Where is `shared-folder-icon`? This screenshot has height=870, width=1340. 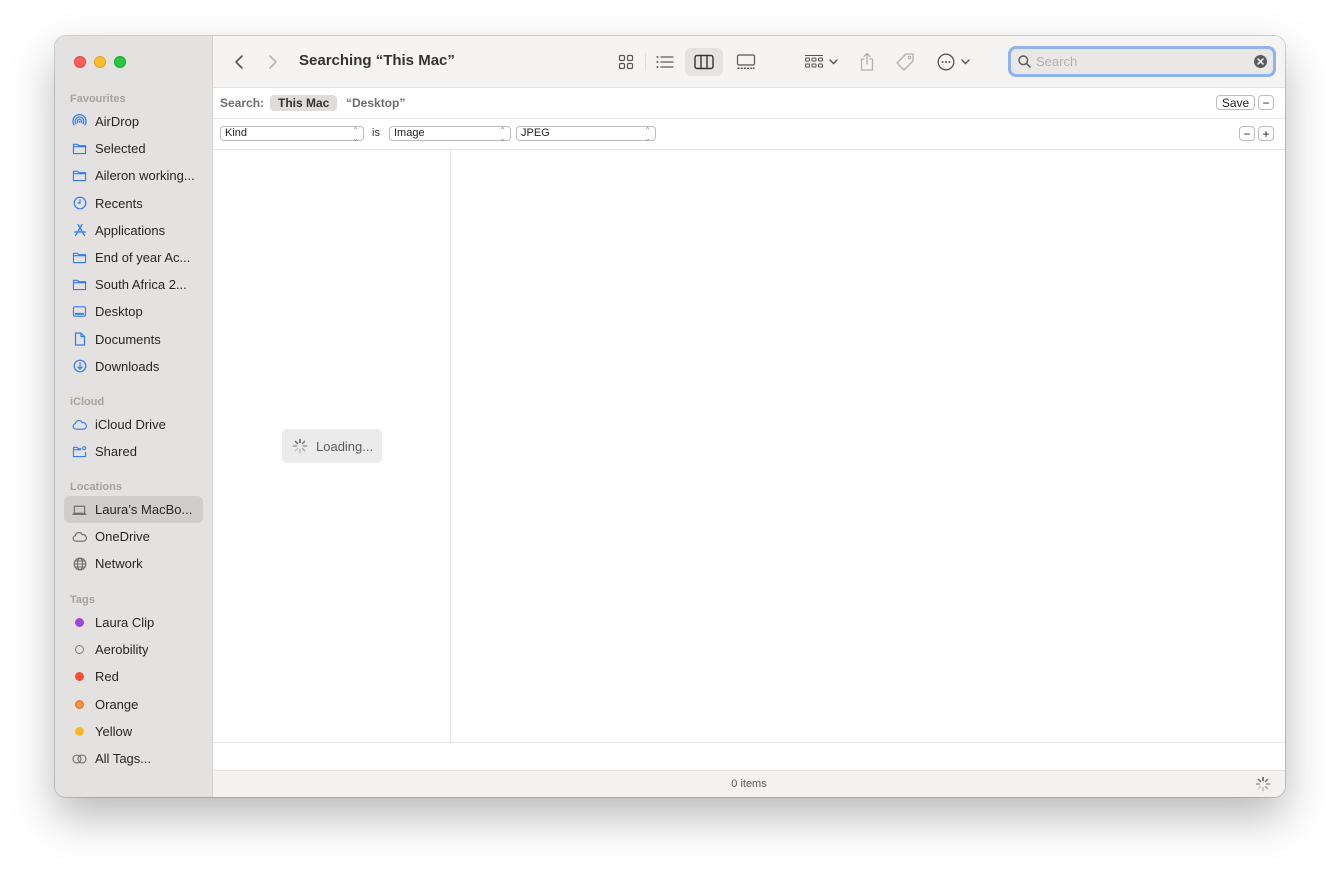 shared-folder-icon is located at coordinates (79, 451).